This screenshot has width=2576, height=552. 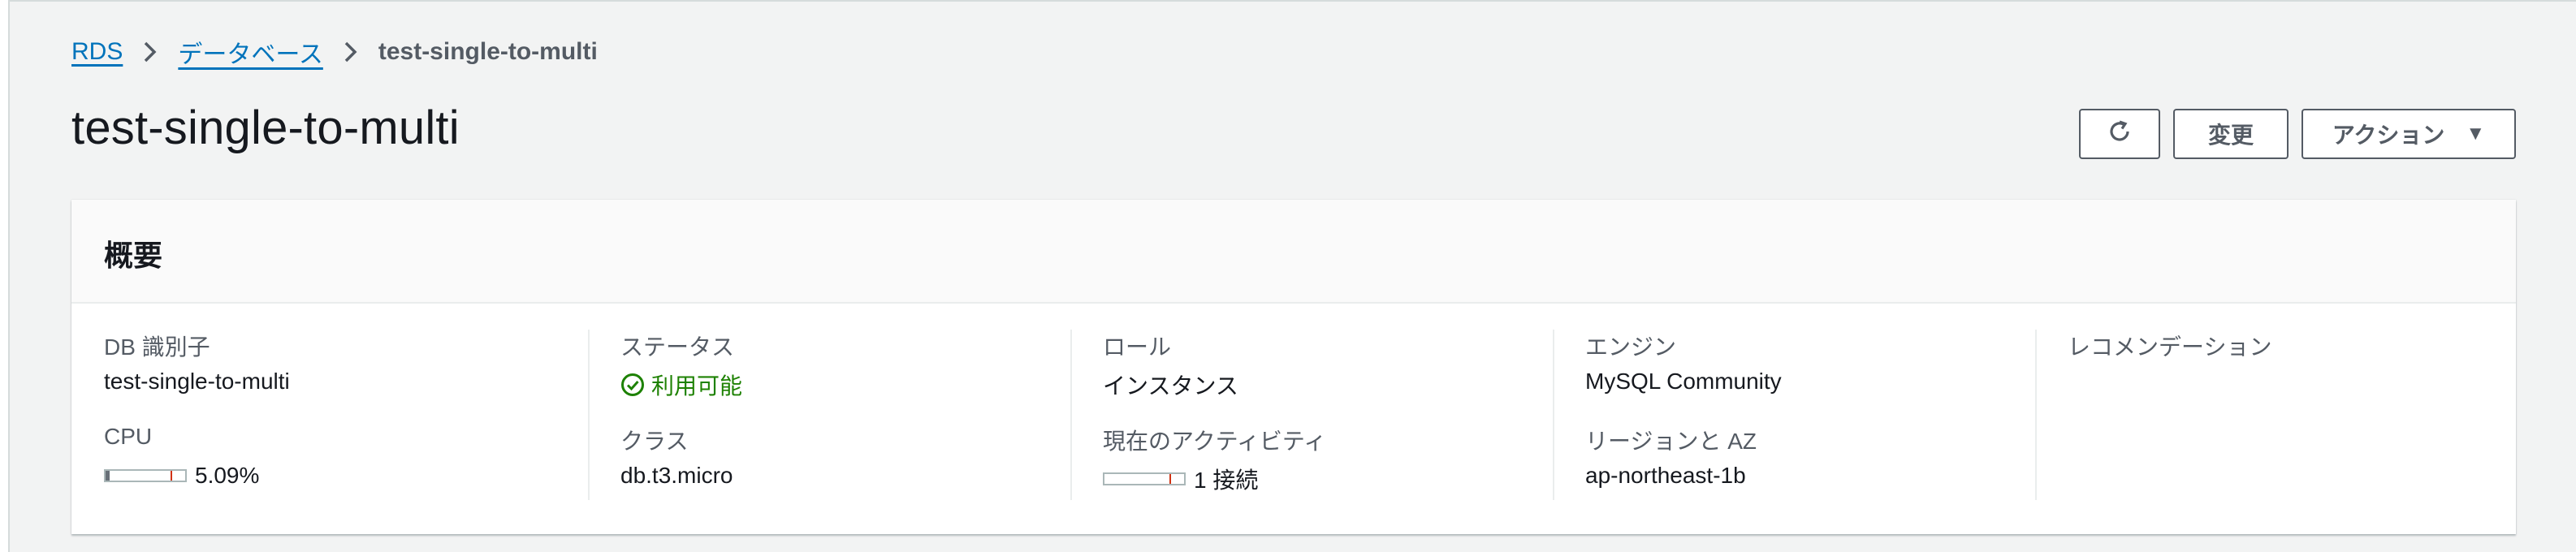 I want to click on modify-button-label: 変更, so click(x=2230, y=135).